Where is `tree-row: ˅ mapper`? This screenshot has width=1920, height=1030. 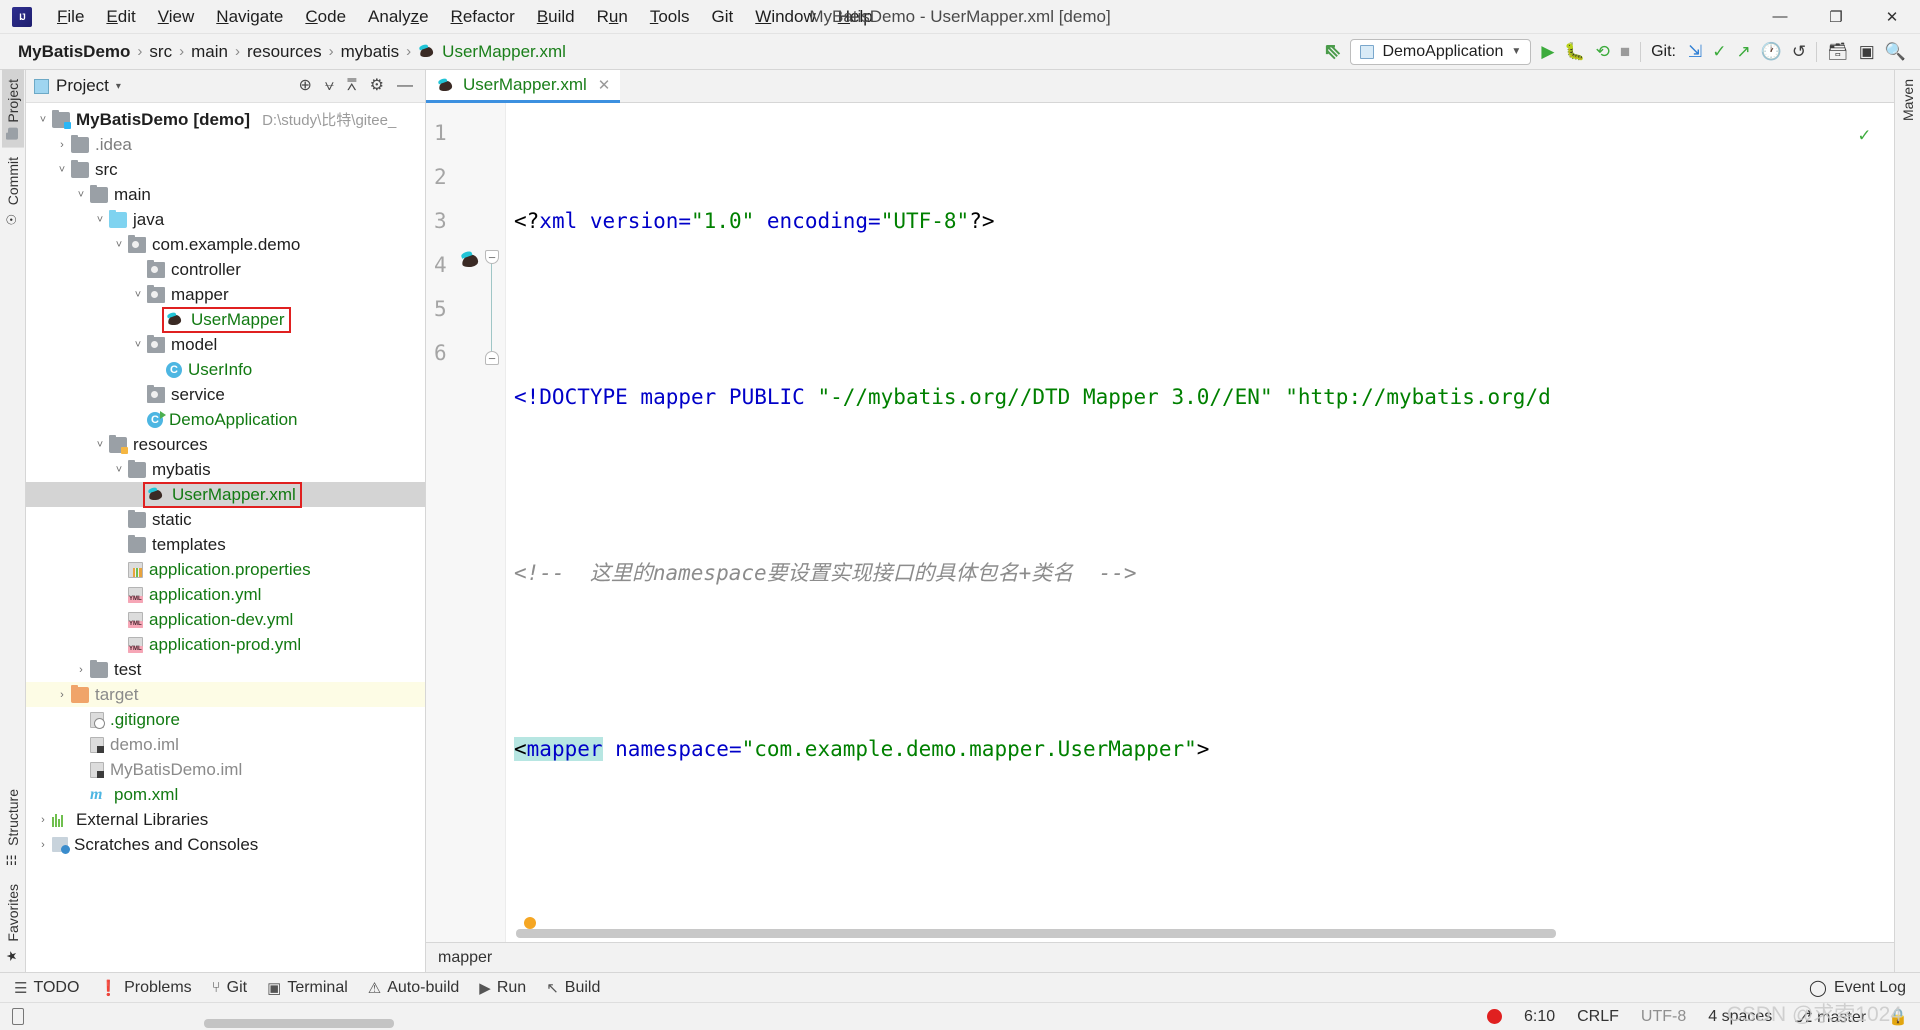
tree-row: ˅ mapper is located at coordinates (225, 294).